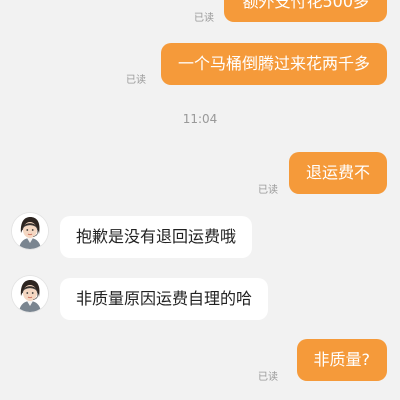 This screenshot has height=400, width=400. I want to click on incoming-message: 非质量原因运费自理的哈, so click(164, 299).